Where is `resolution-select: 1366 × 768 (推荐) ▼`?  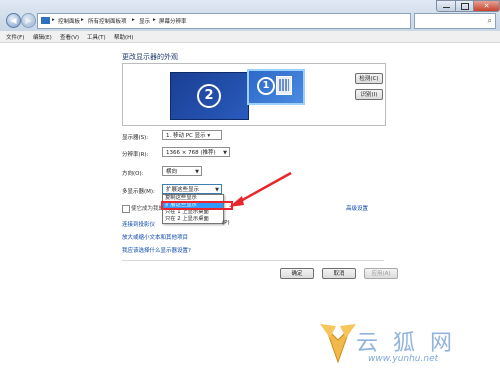 resolution-select: 1366 × 768 (推荐) ▼ is located at coordinates (196, 152).